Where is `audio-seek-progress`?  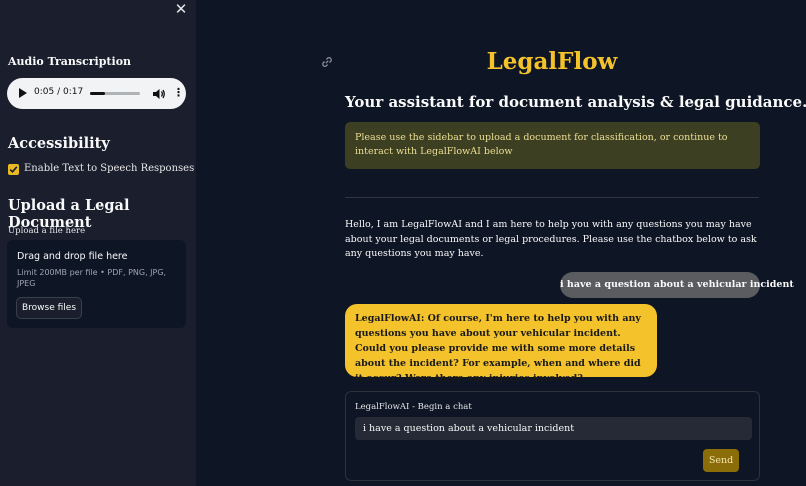
audio-seek-progress is located at coordinates (97, 93).